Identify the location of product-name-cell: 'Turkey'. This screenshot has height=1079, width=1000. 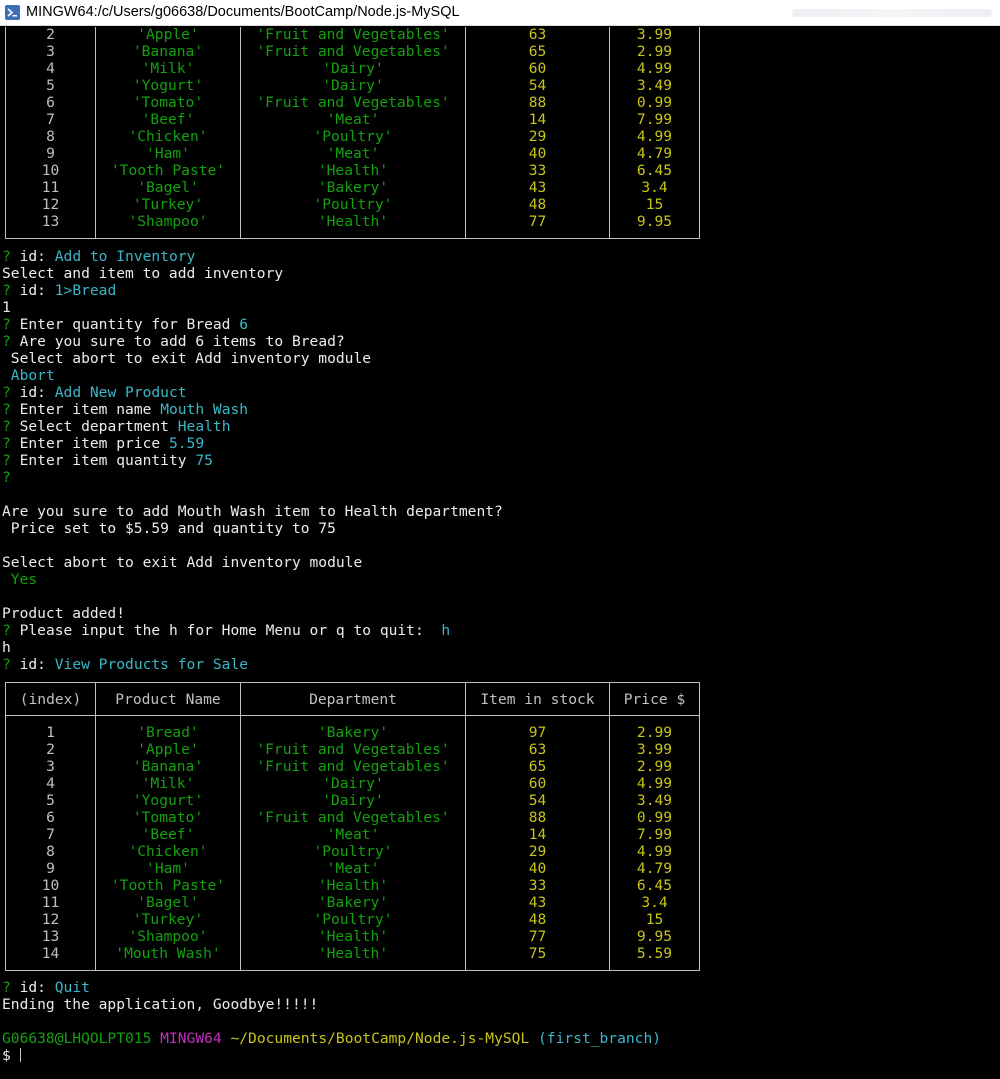
(168, 204).